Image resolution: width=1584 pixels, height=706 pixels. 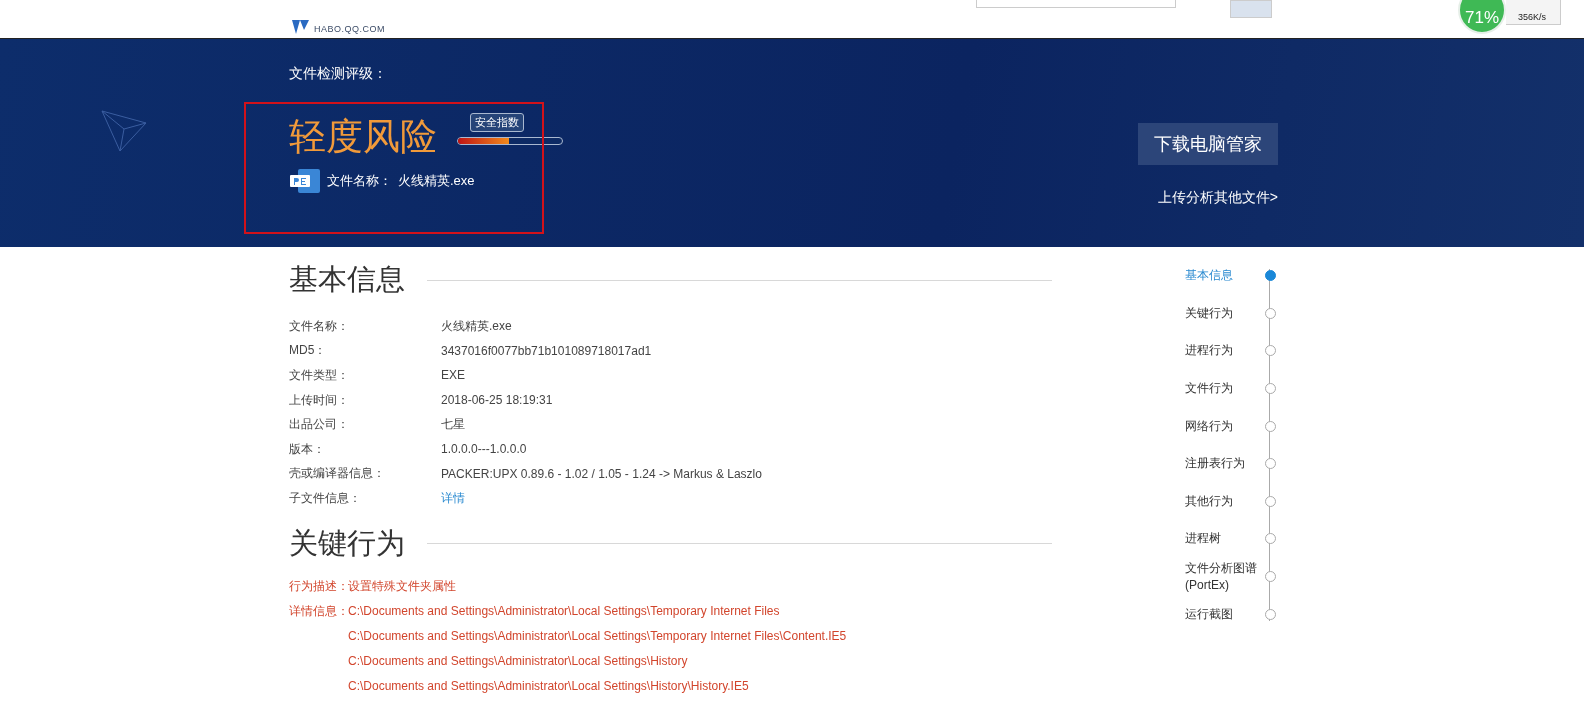 What do you see at coordinates (319, 425) in the screenshot?
I see `info-label: 出品公司：` at bounding box center [319, 425].